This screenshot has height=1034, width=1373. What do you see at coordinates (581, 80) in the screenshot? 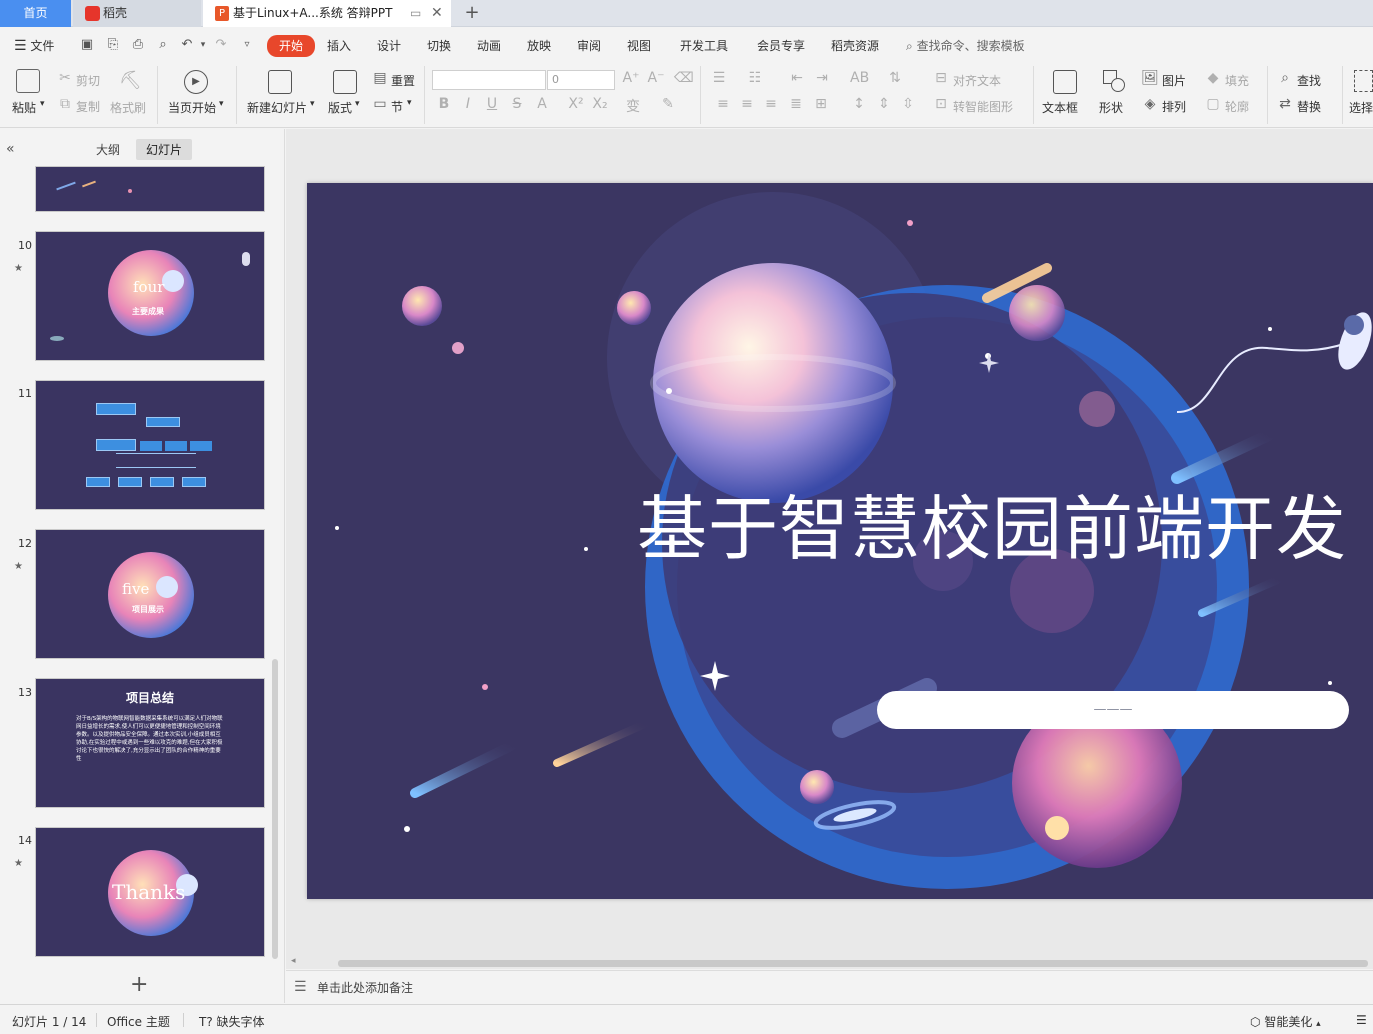
I see `font-size-combo: 0` at bounding box center [581, 80].